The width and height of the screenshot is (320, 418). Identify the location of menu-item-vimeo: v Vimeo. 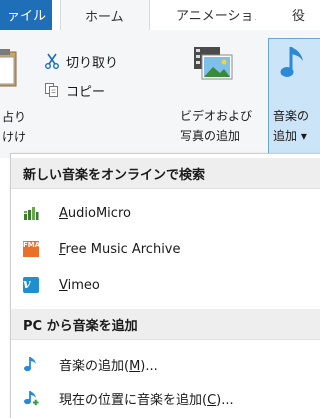
(165, 285).